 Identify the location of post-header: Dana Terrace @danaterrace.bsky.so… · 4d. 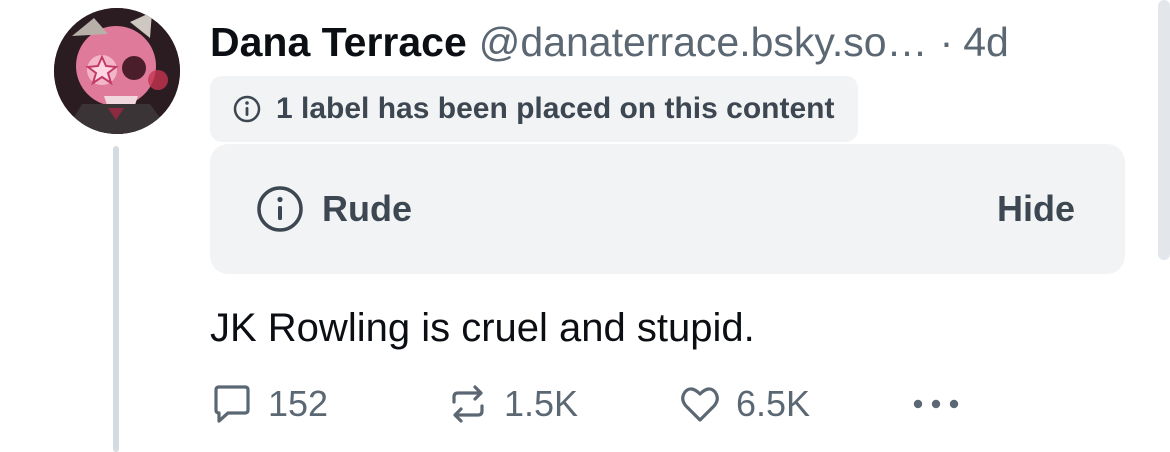
(609, 42).